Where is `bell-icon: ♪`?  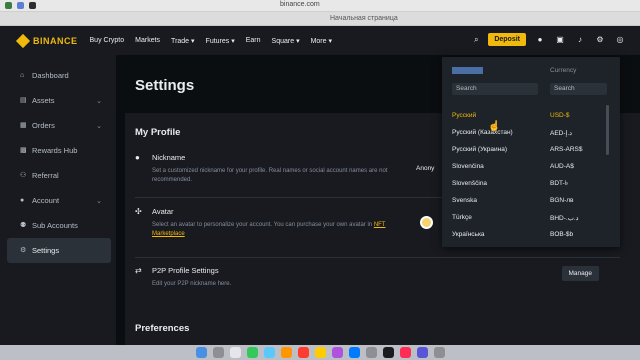
bell-icon: ♪ is located at coordinates (580, 40).